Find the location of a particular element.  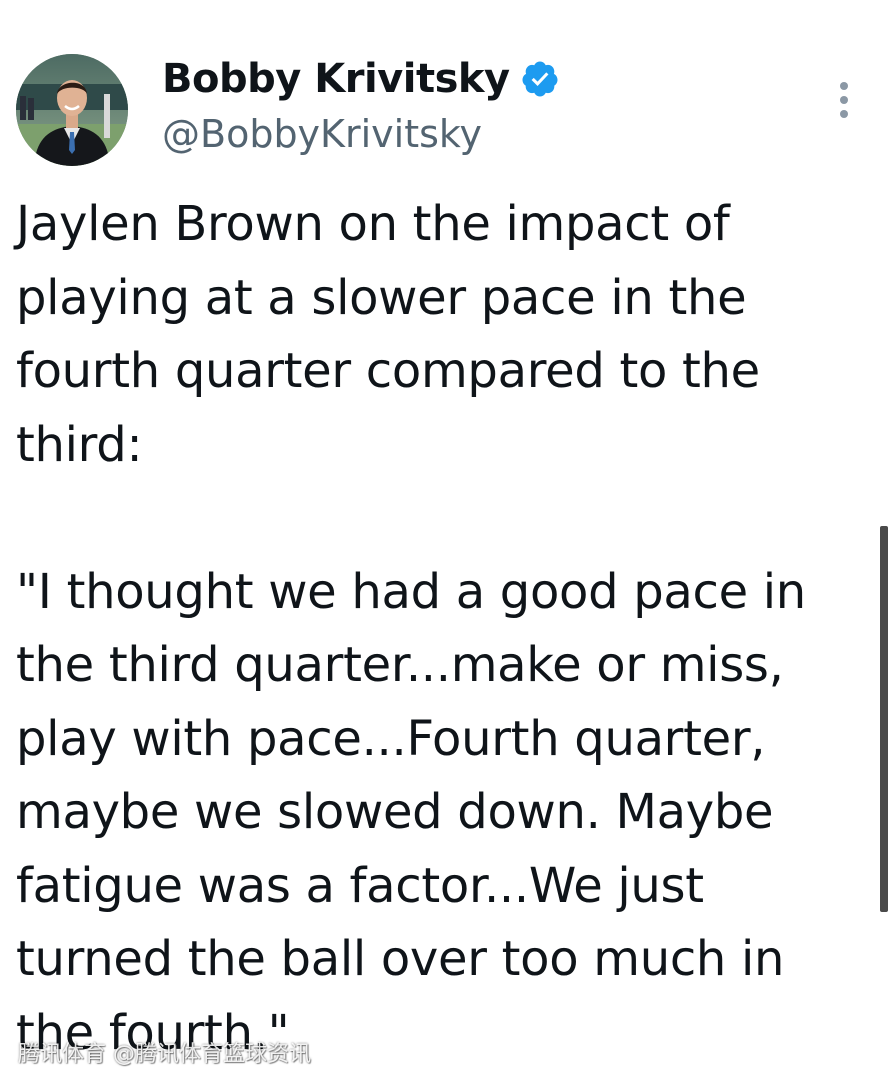

handle: @BobbyKrivitsky is located at coordinates (361, 134).